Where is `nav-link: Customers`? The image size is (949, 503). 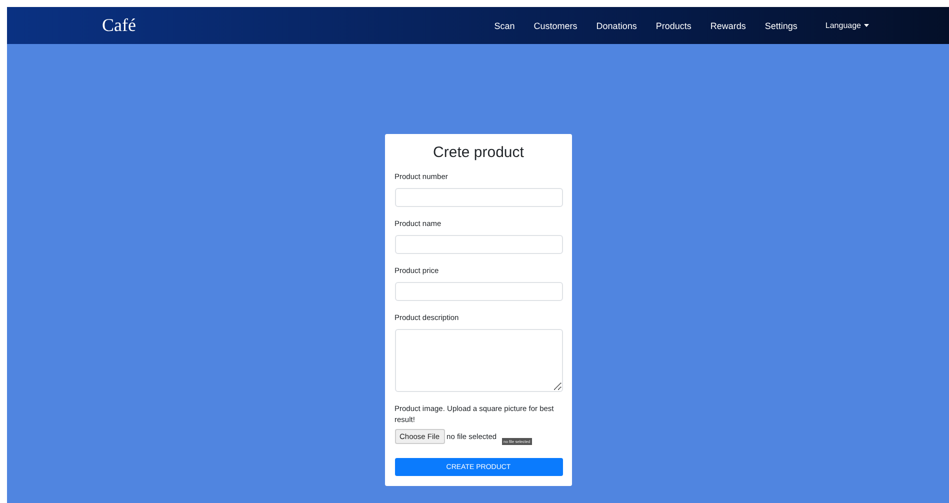
nav-link: Customers is located at coordinates (556, 25).